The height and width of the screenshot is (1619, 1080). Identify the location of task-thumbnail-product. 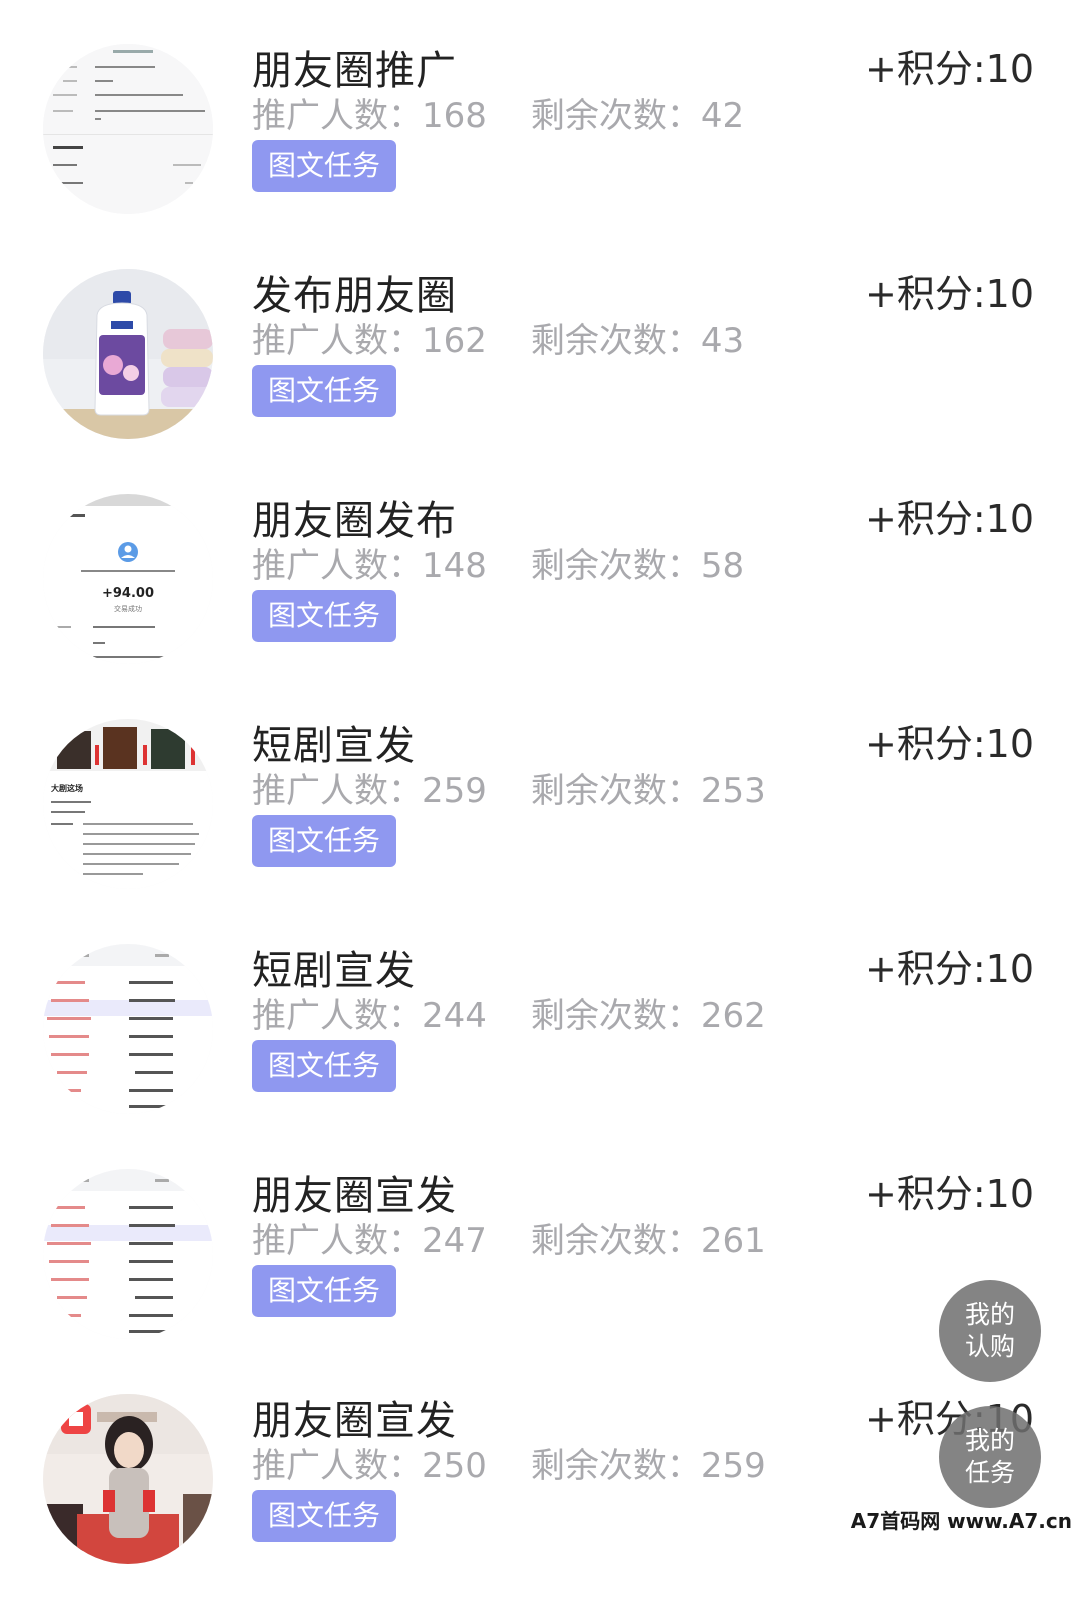
(128, 354).